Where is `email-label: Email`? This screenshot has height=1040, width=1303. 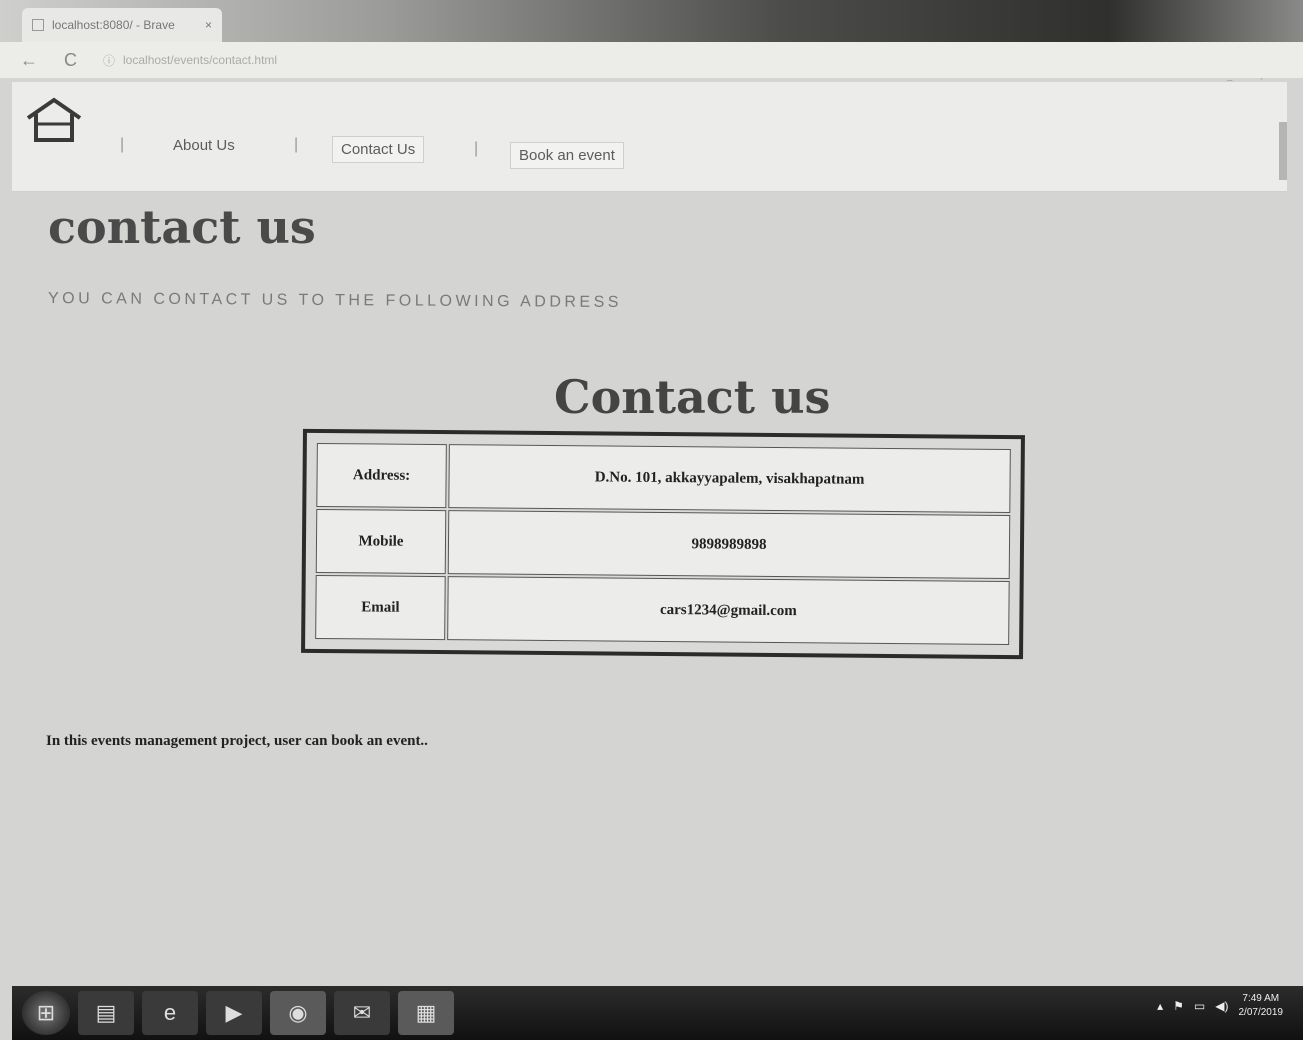 email-label: Email is located at coordinates (380, 607).